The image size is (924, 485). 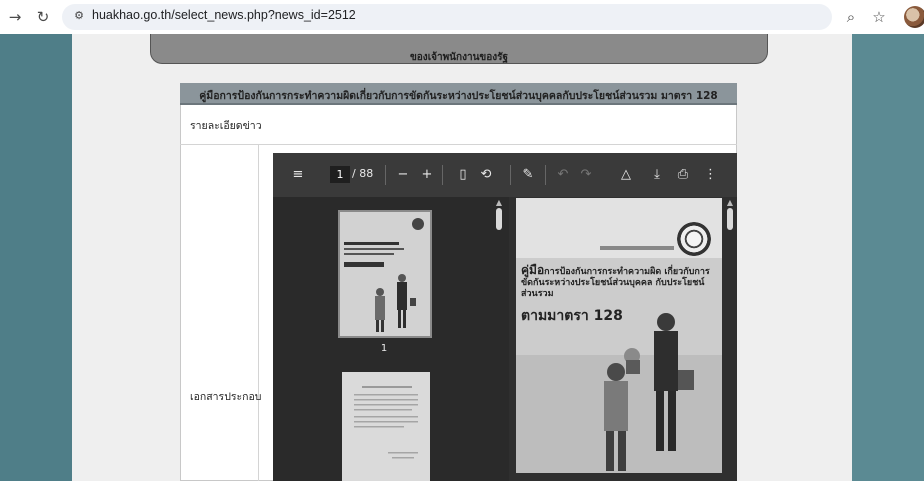 I want to click on zoom-in-icon: +, so click(x=427, y=175).